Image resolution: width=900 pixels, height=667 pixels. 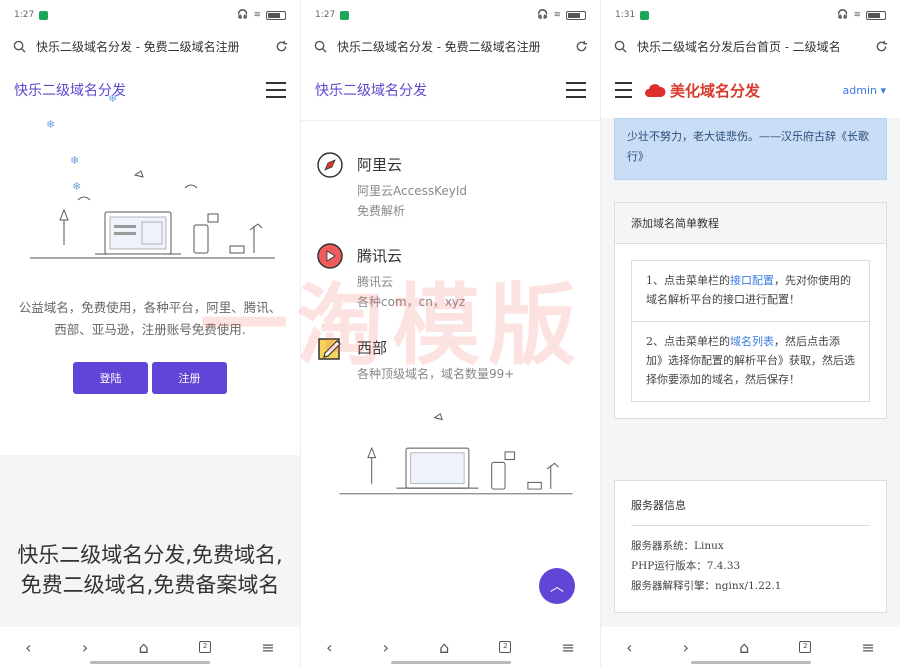 What do you see at coordinates (456, 454) in the screenshot?
I see `footer-illustration` at bounding box center [456, 454].